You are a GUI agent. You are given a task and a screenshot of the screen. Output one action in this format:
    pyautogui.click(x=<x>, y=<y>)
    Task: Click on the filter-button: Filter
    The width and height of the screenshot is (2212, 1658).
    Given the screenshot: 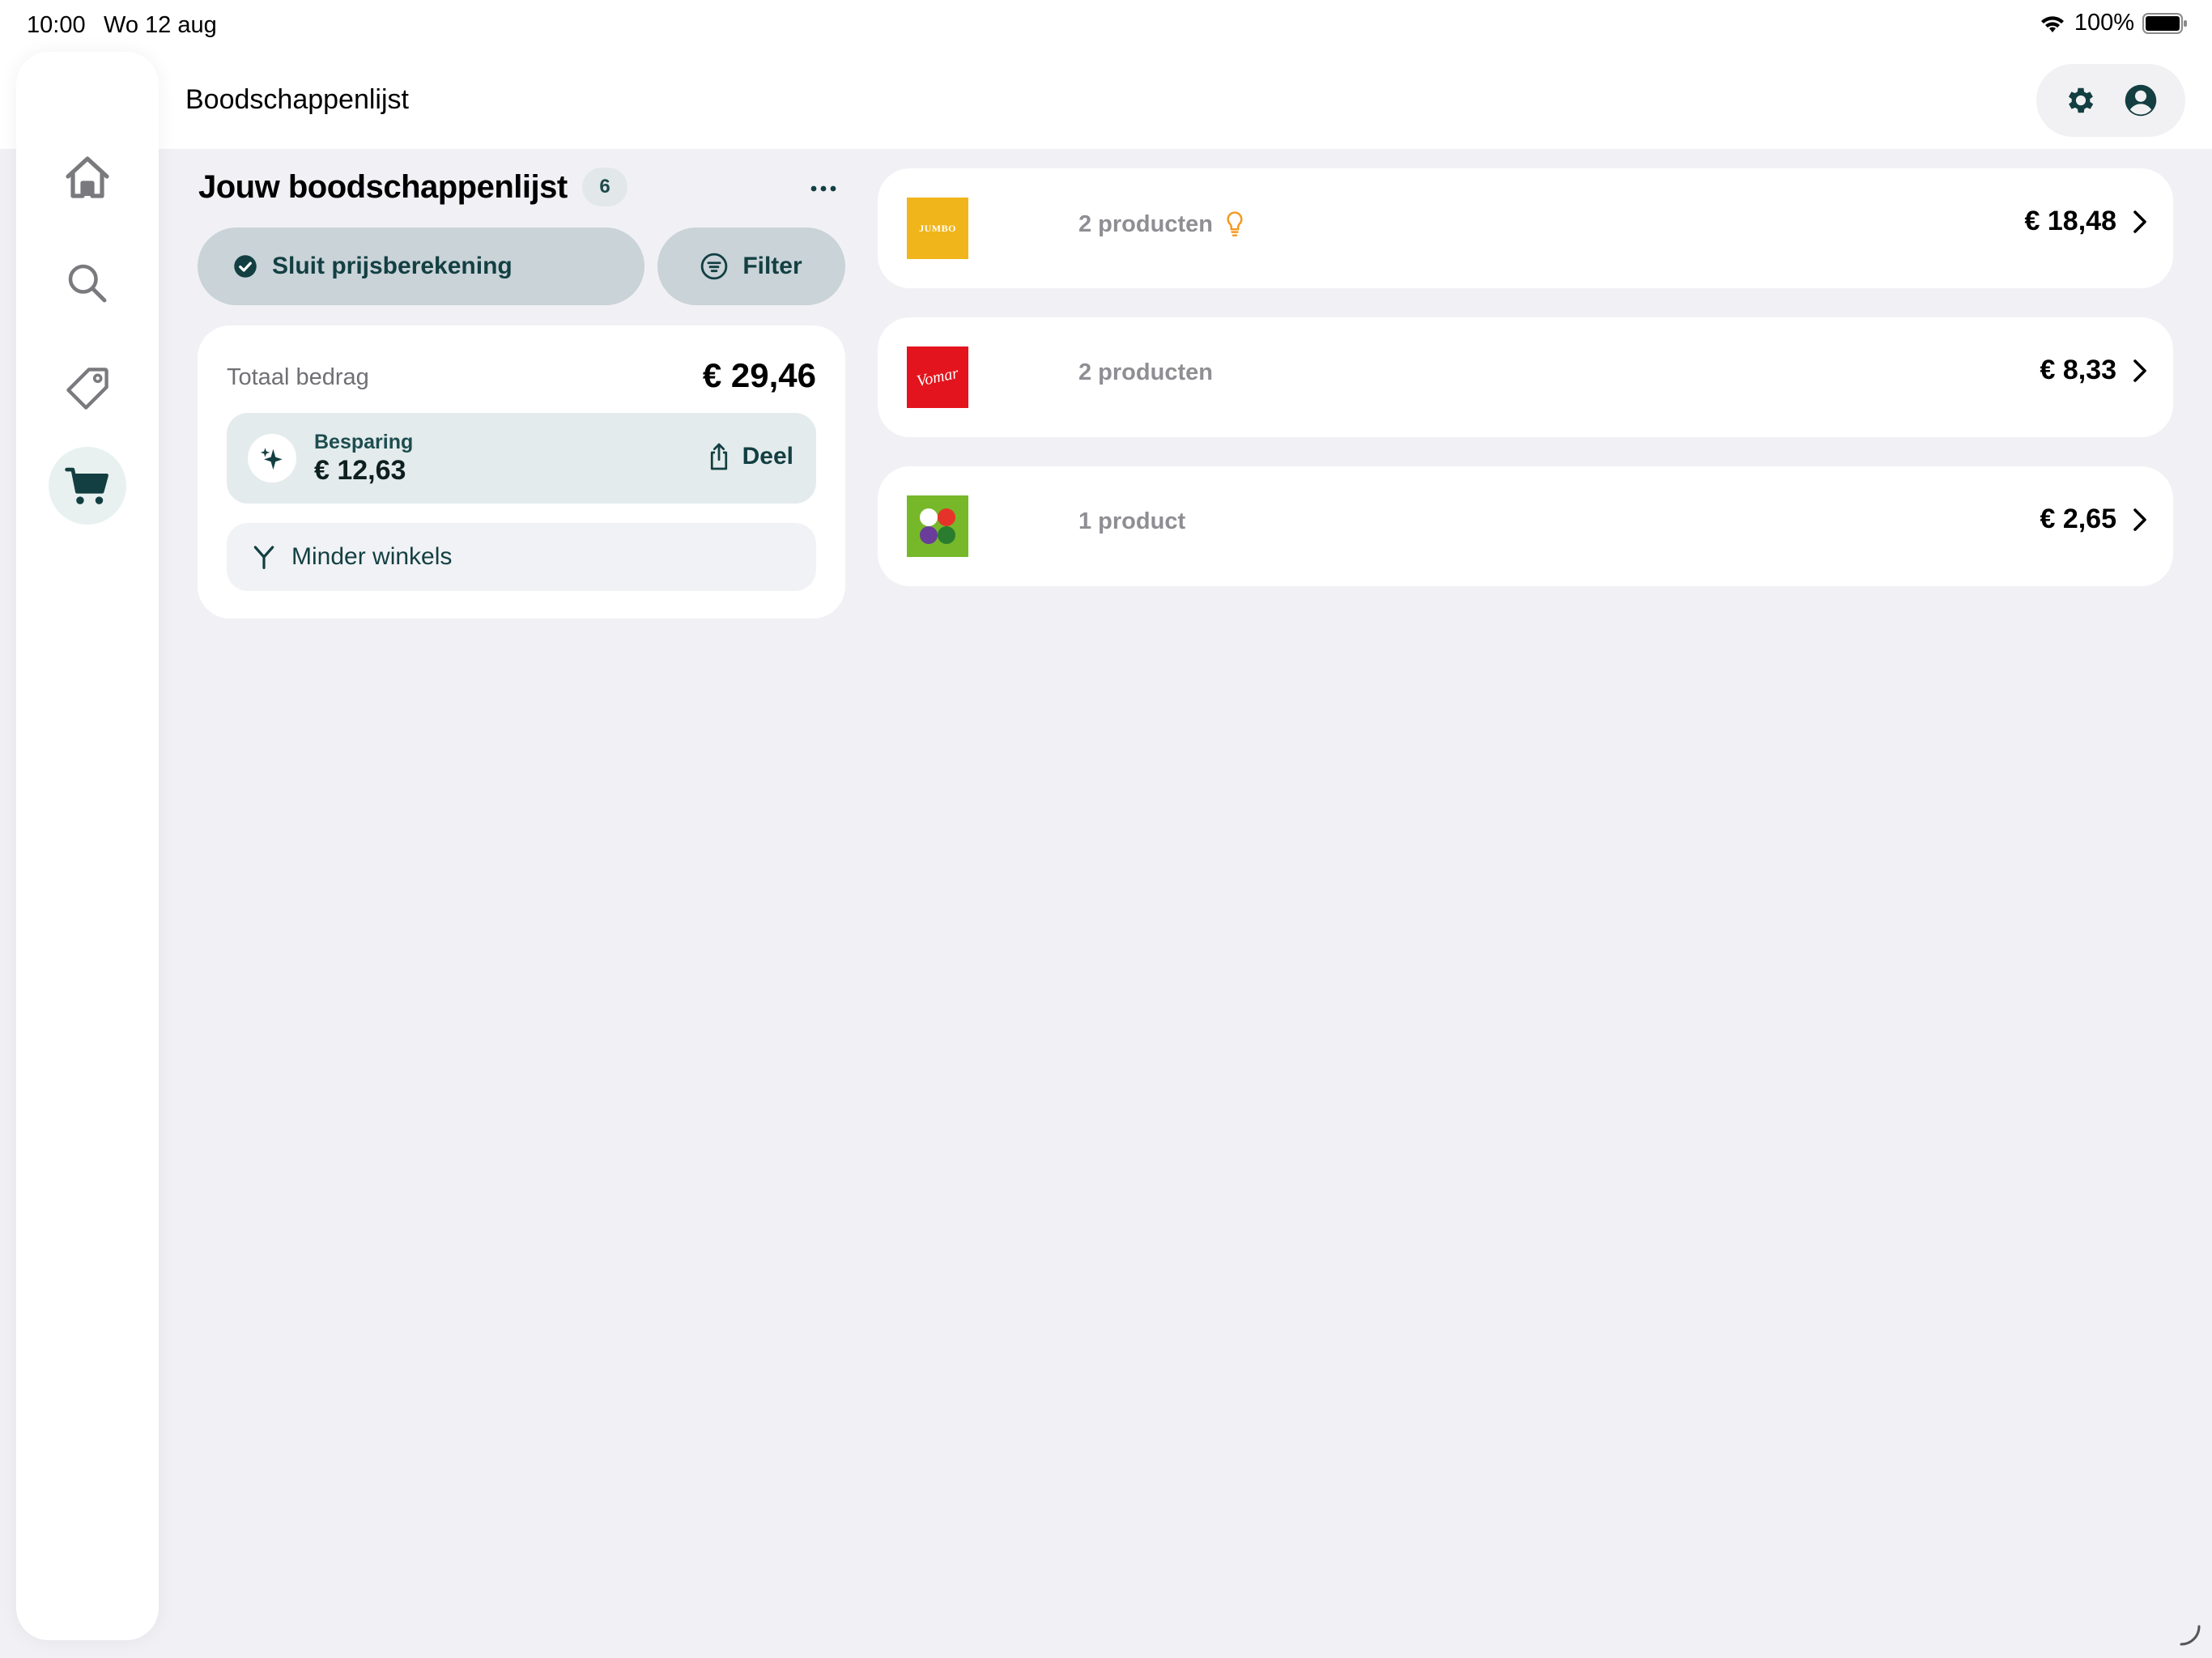 What is the action you would take?
    pyautogui.click(x=751, y=266)
    